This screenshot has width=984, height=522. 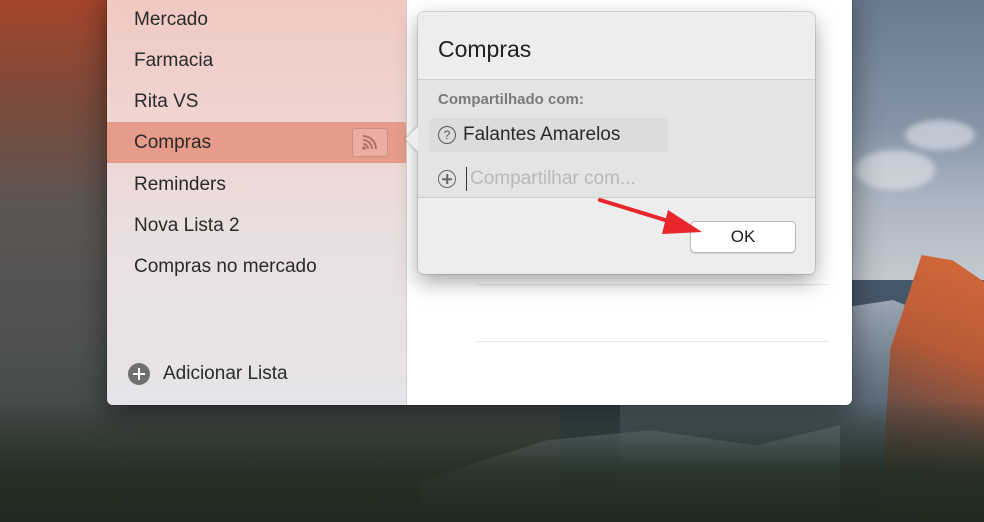 I want to click on list-item-label: Farmacia, so click(x=174, y=60).